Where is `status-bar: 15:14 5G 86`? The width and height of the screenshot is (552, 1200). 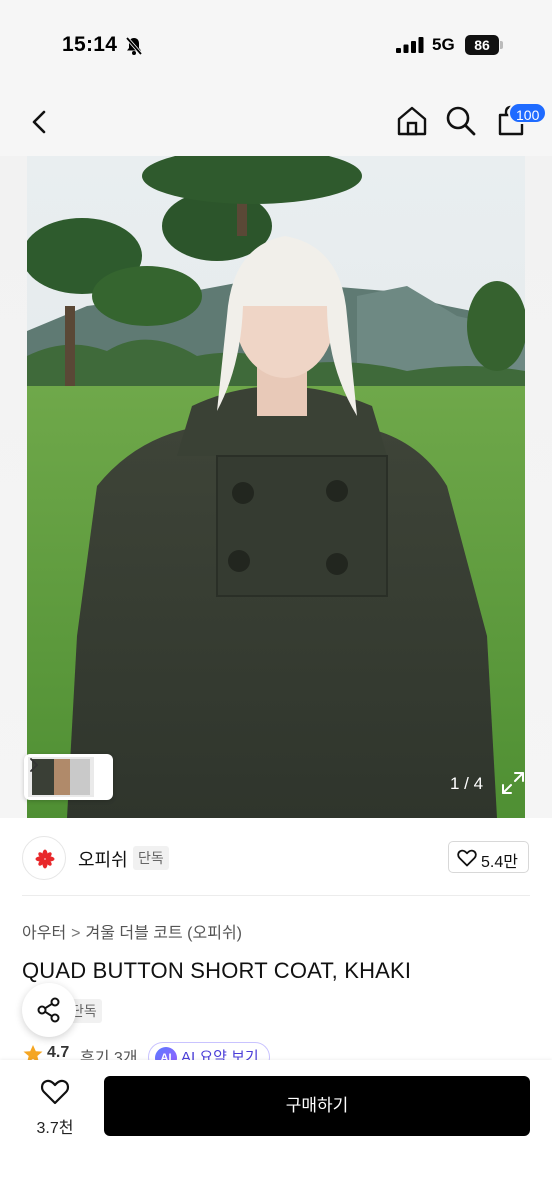 status-bar: 15:14 5G 86 is located at coordinates (276, 45).